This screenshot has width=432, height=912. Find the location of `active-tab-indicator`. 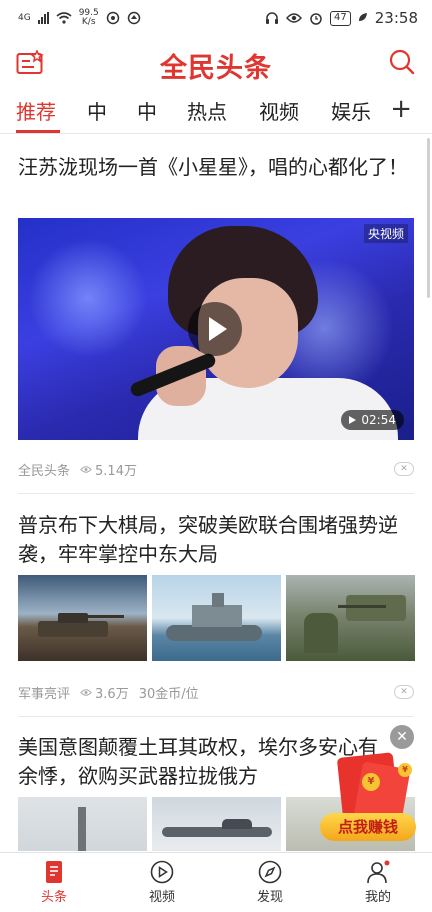

active-tab-indicator is located at coordinates (38, 131).